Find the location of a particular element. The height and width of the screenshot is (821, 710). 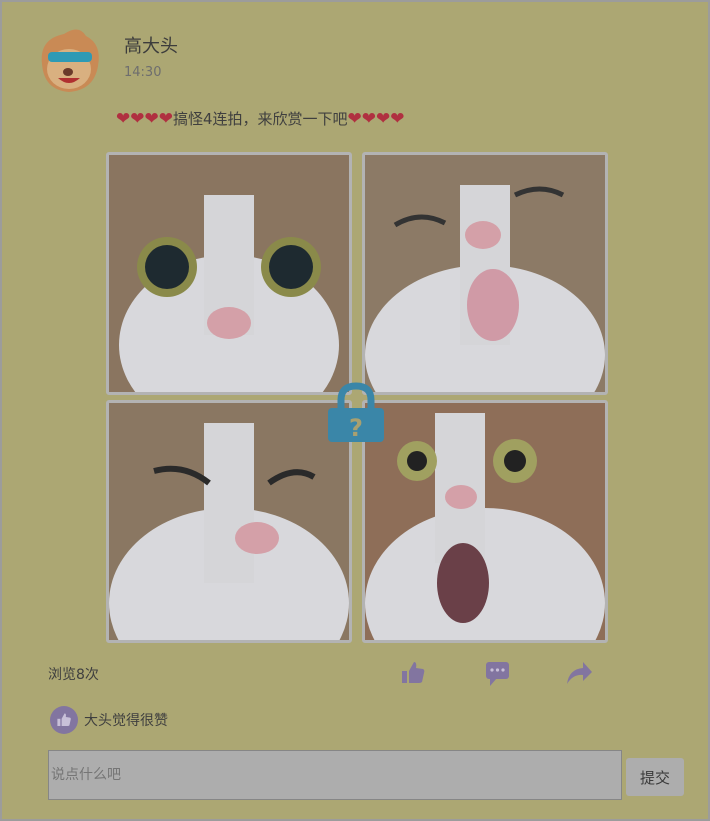

liked-by: 大头觉得很赞 is located at coordinates (109, 720).